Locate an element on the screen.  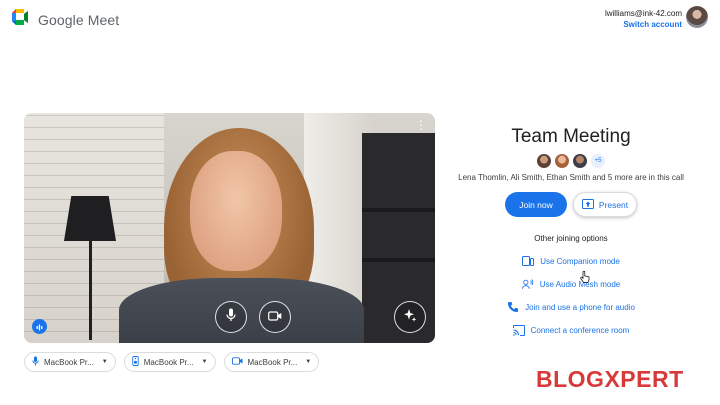
conference-room-label: Connect a conference room is located at coordinates (580, 330).